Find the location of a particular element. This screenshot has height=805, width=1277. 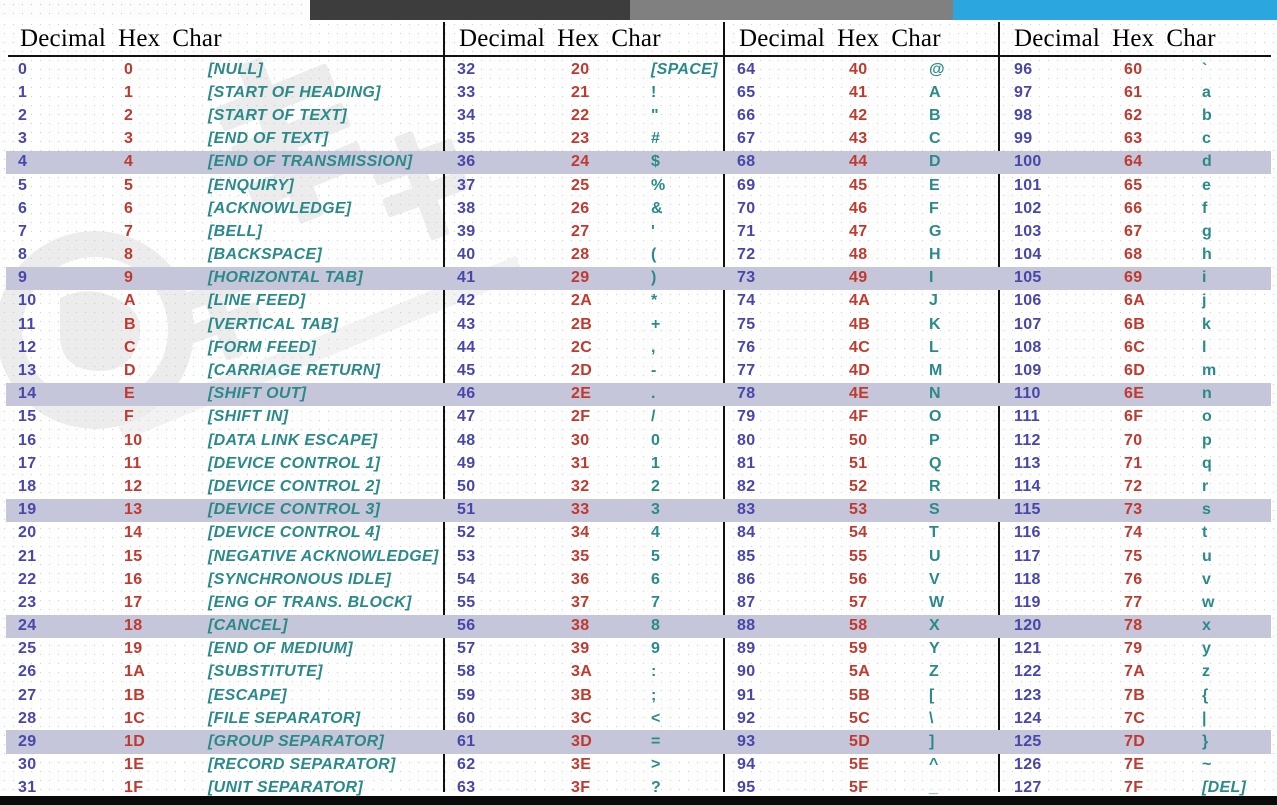

cell-decimal: 119 is located at coordinates (1027, 602).